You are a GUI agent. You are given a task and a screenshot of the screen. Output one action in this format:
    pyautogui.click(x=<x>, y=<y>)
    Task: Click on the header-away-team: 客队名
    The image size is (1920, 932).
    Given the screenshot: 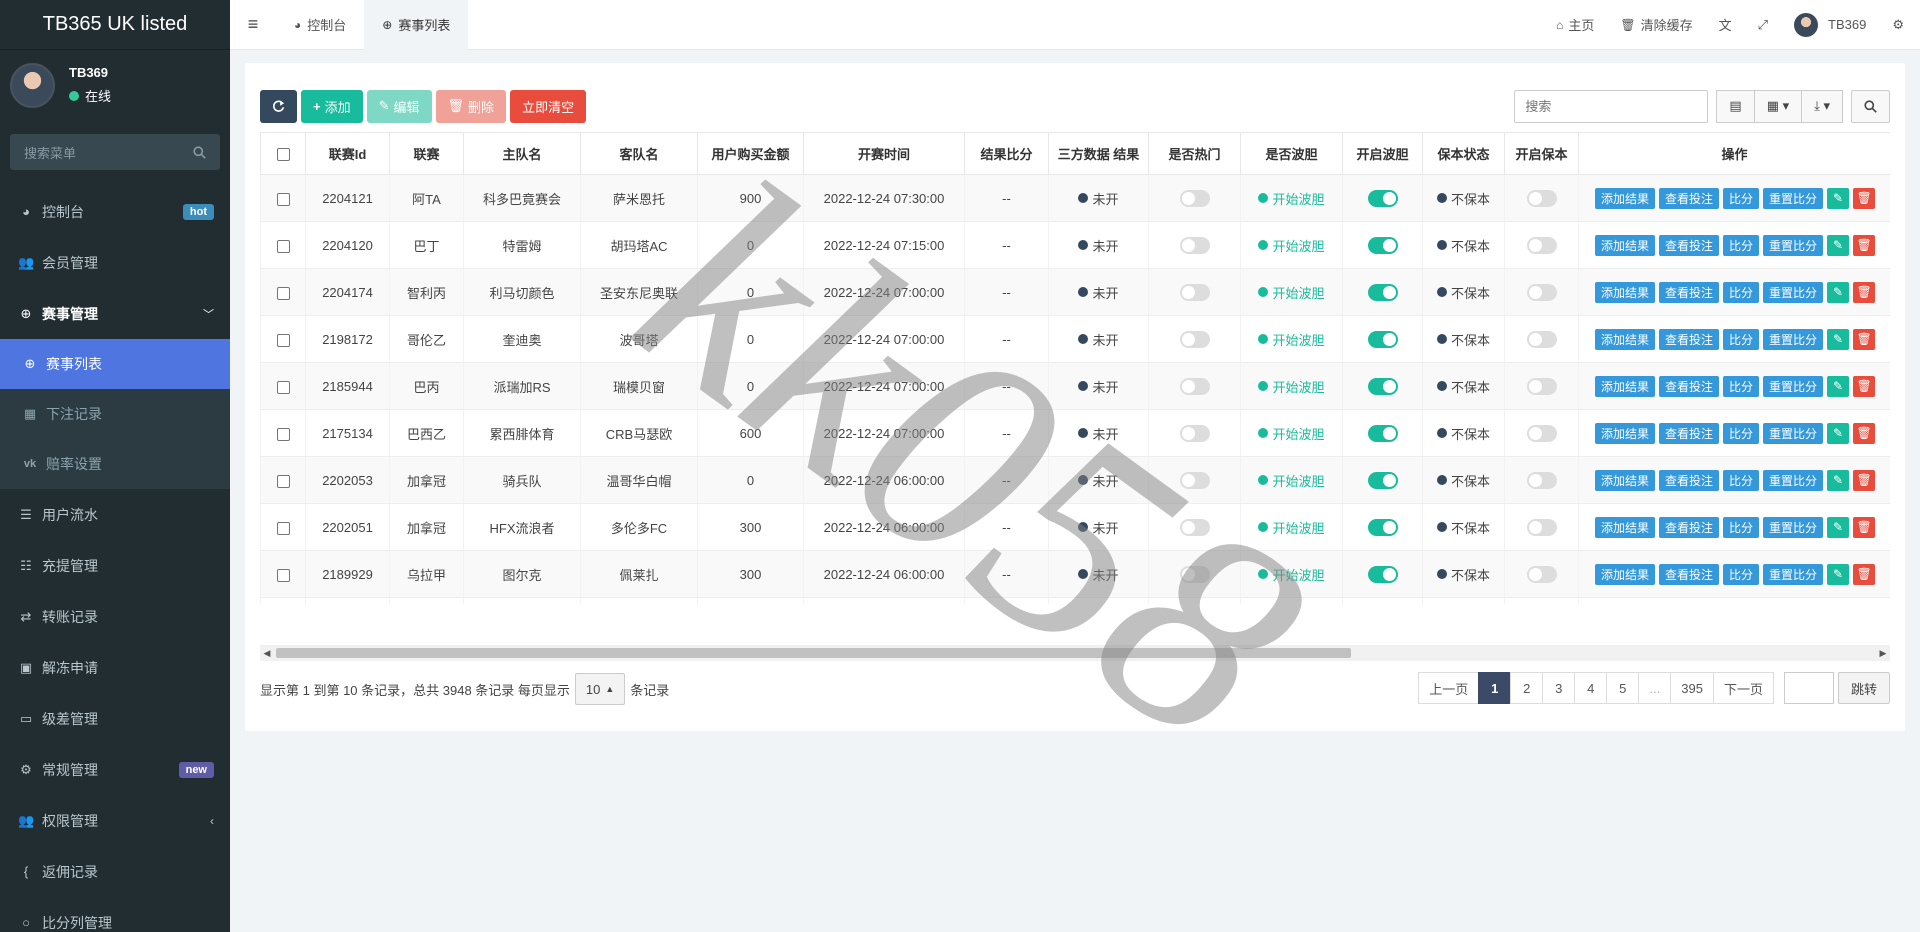 What is the action you would take?
    pyautogui.click(x=639, y=153)
    